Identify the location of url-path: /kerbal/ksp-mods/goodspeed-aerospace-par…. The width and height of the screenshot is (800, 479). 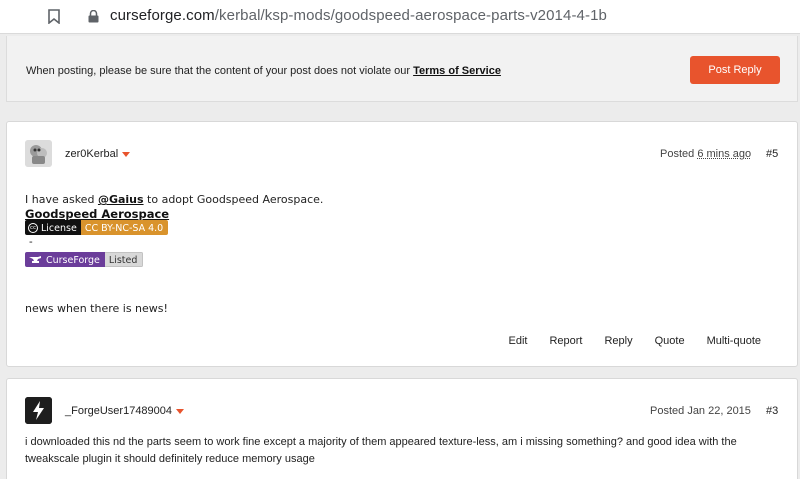
(410, 15).